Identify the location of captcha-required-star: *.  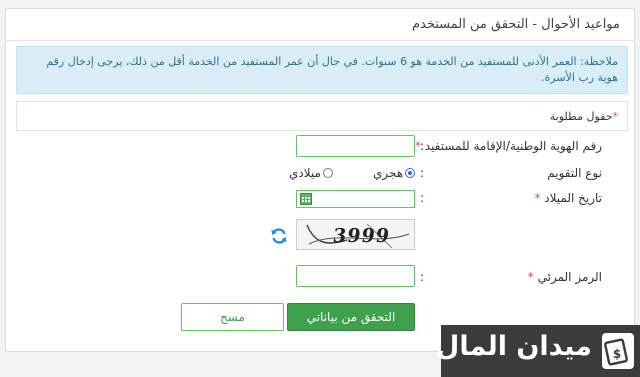
(530, 277).